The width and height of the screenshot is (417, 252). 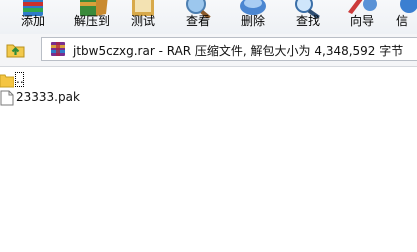 I want to click on up-folder-button, so click(x=16, y=49).